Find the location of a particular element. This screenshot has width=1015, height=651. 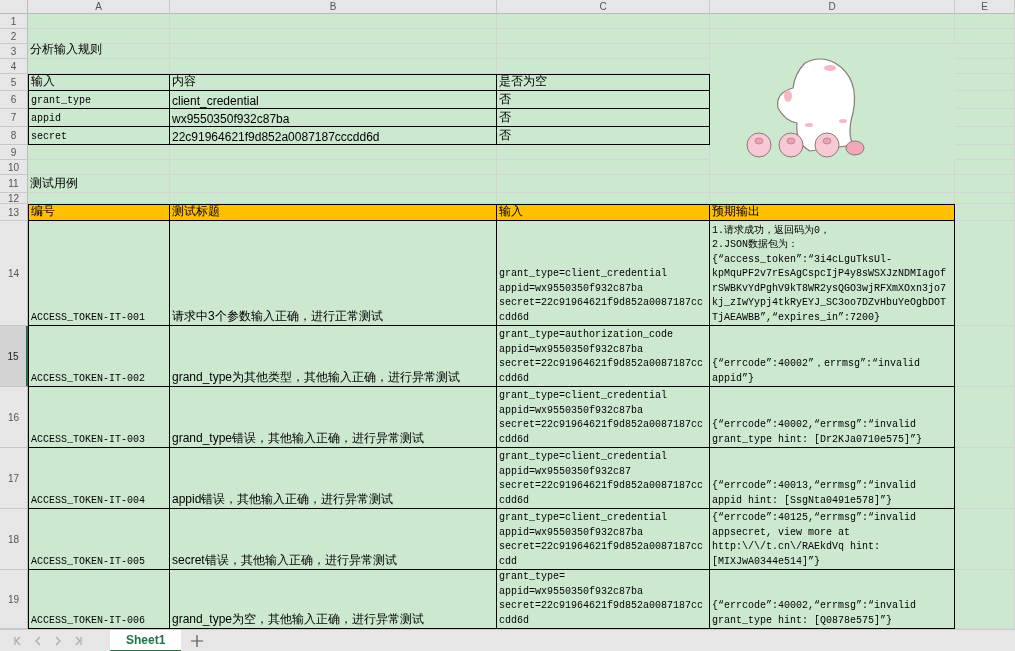

row-header: 13 is located at coordinates (14, 212).